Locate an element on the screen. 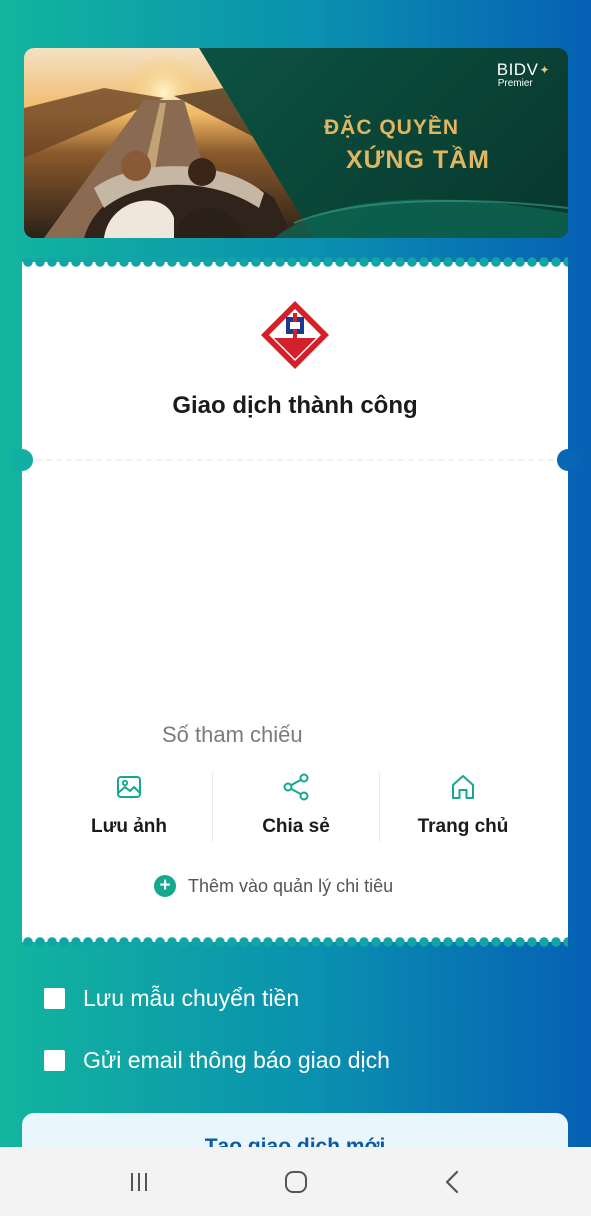 The image size is (591, 1216). system-nav-bar is located at coordinates (295, 1181).